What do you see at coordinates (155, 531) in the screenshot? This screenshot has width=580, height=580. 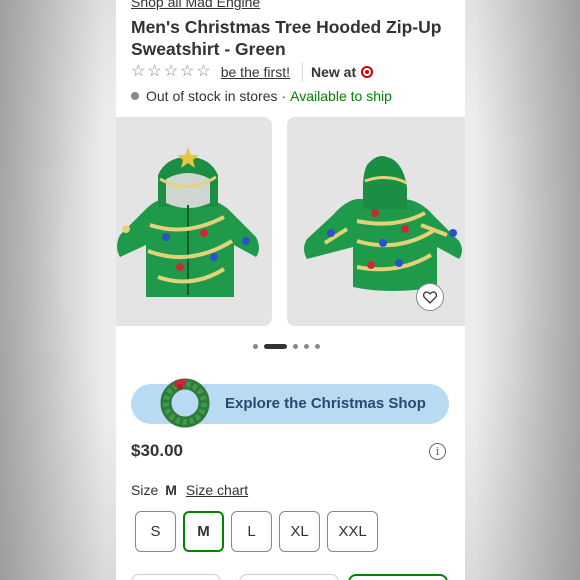 I see `size-option-s: S` at bounding box center [155, 531].